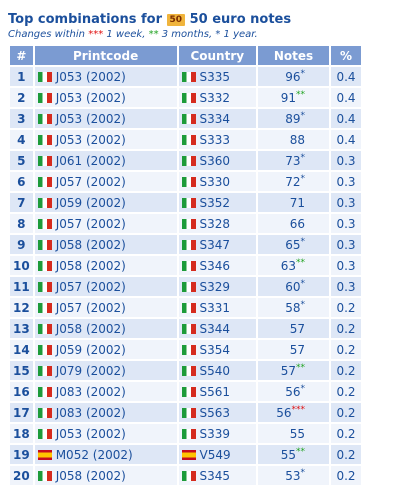 This screenshot has width=406, height=503. I want to click on country-code-link: S347, so click(215, 245).